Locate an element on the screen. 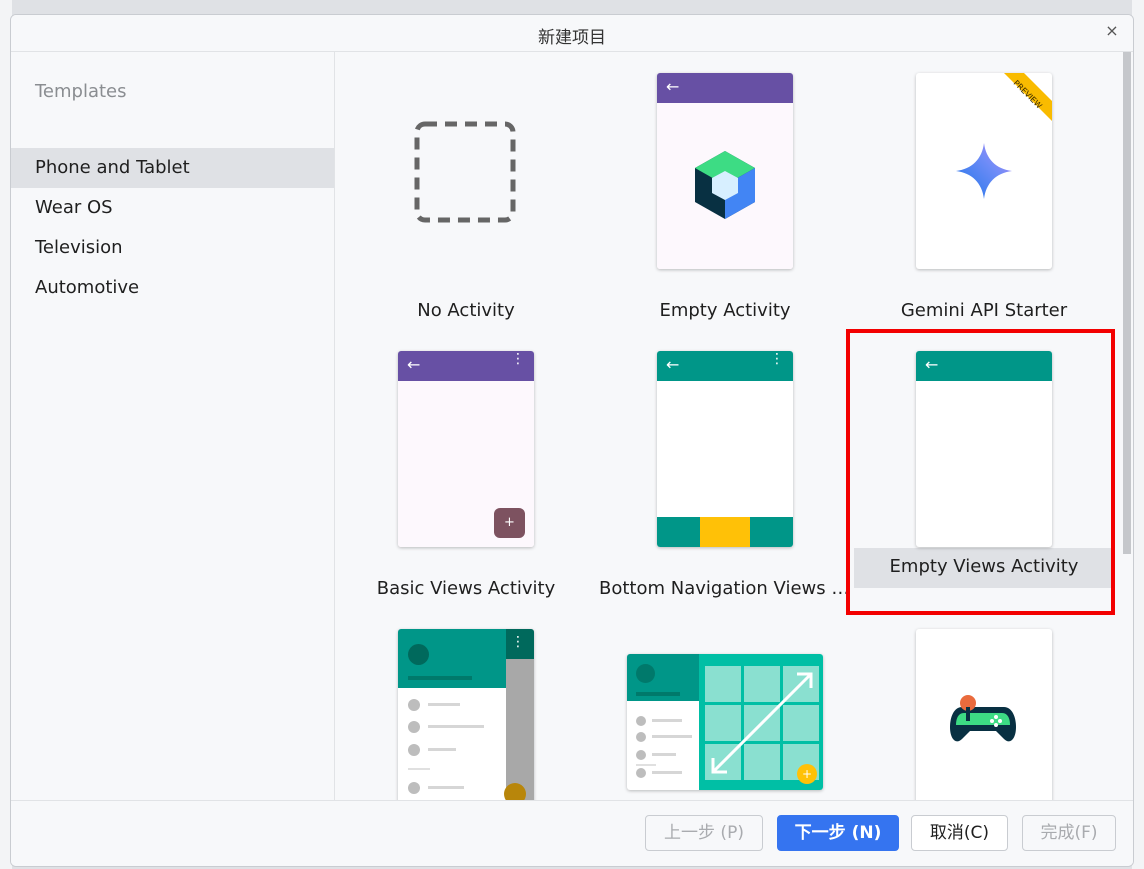 This screenshot has width=1144, height=869. compose-logo-icon is located at coordinates (725, 185).